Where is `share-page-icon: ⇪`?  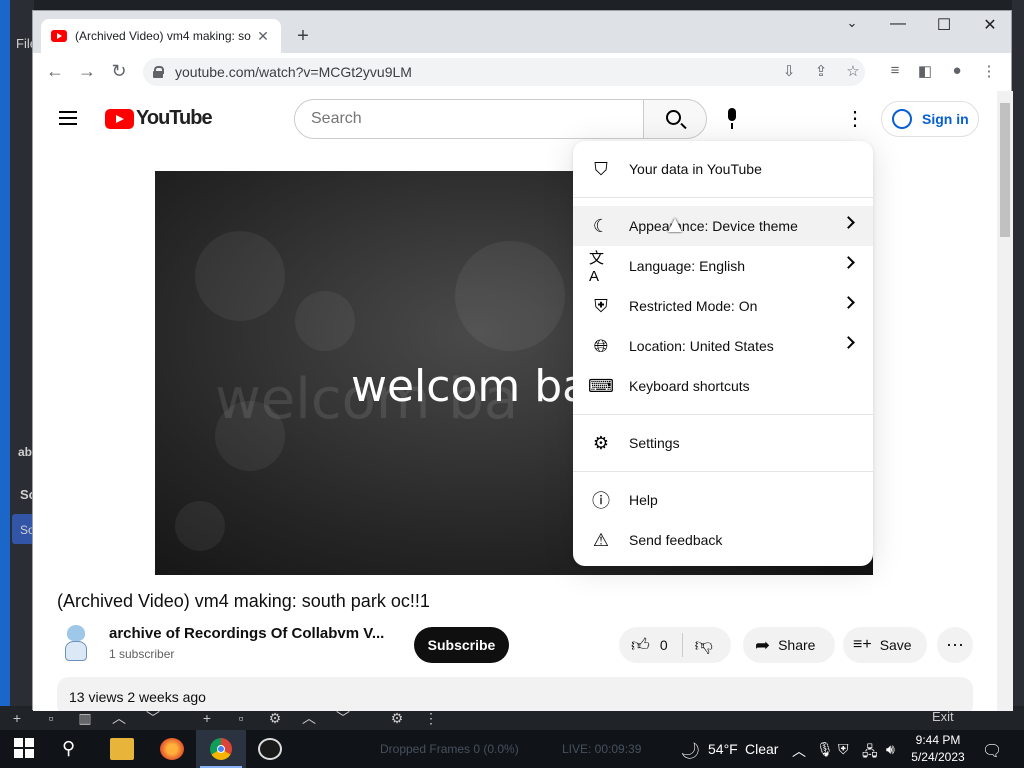 share-page-icon: ⇪ is located at coordinates (821, 71).